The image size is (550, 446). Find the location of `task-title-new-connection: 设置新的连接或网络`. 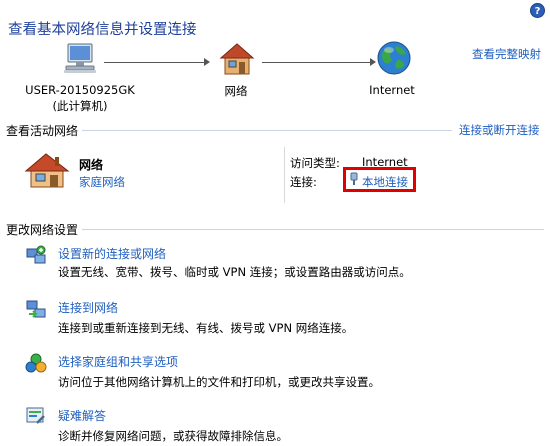

task-title-new-connection: 设置新的连接或网络 is located at coordinates (112, 253).